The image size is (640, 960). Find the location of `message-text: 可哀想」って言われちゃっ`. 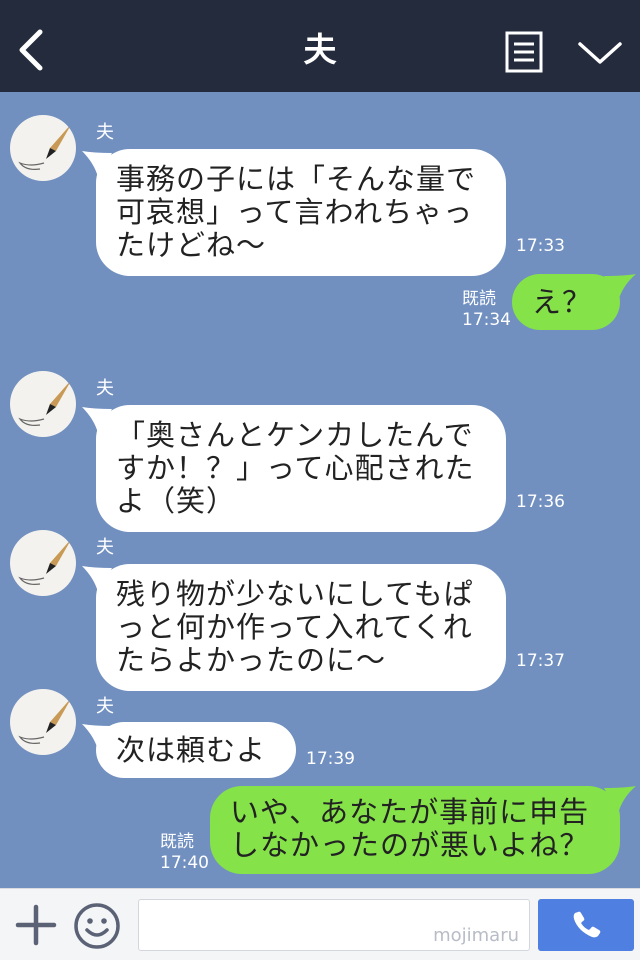

message-text: 可哀想」って言われちゃっ is located at coordinates (295, 212).